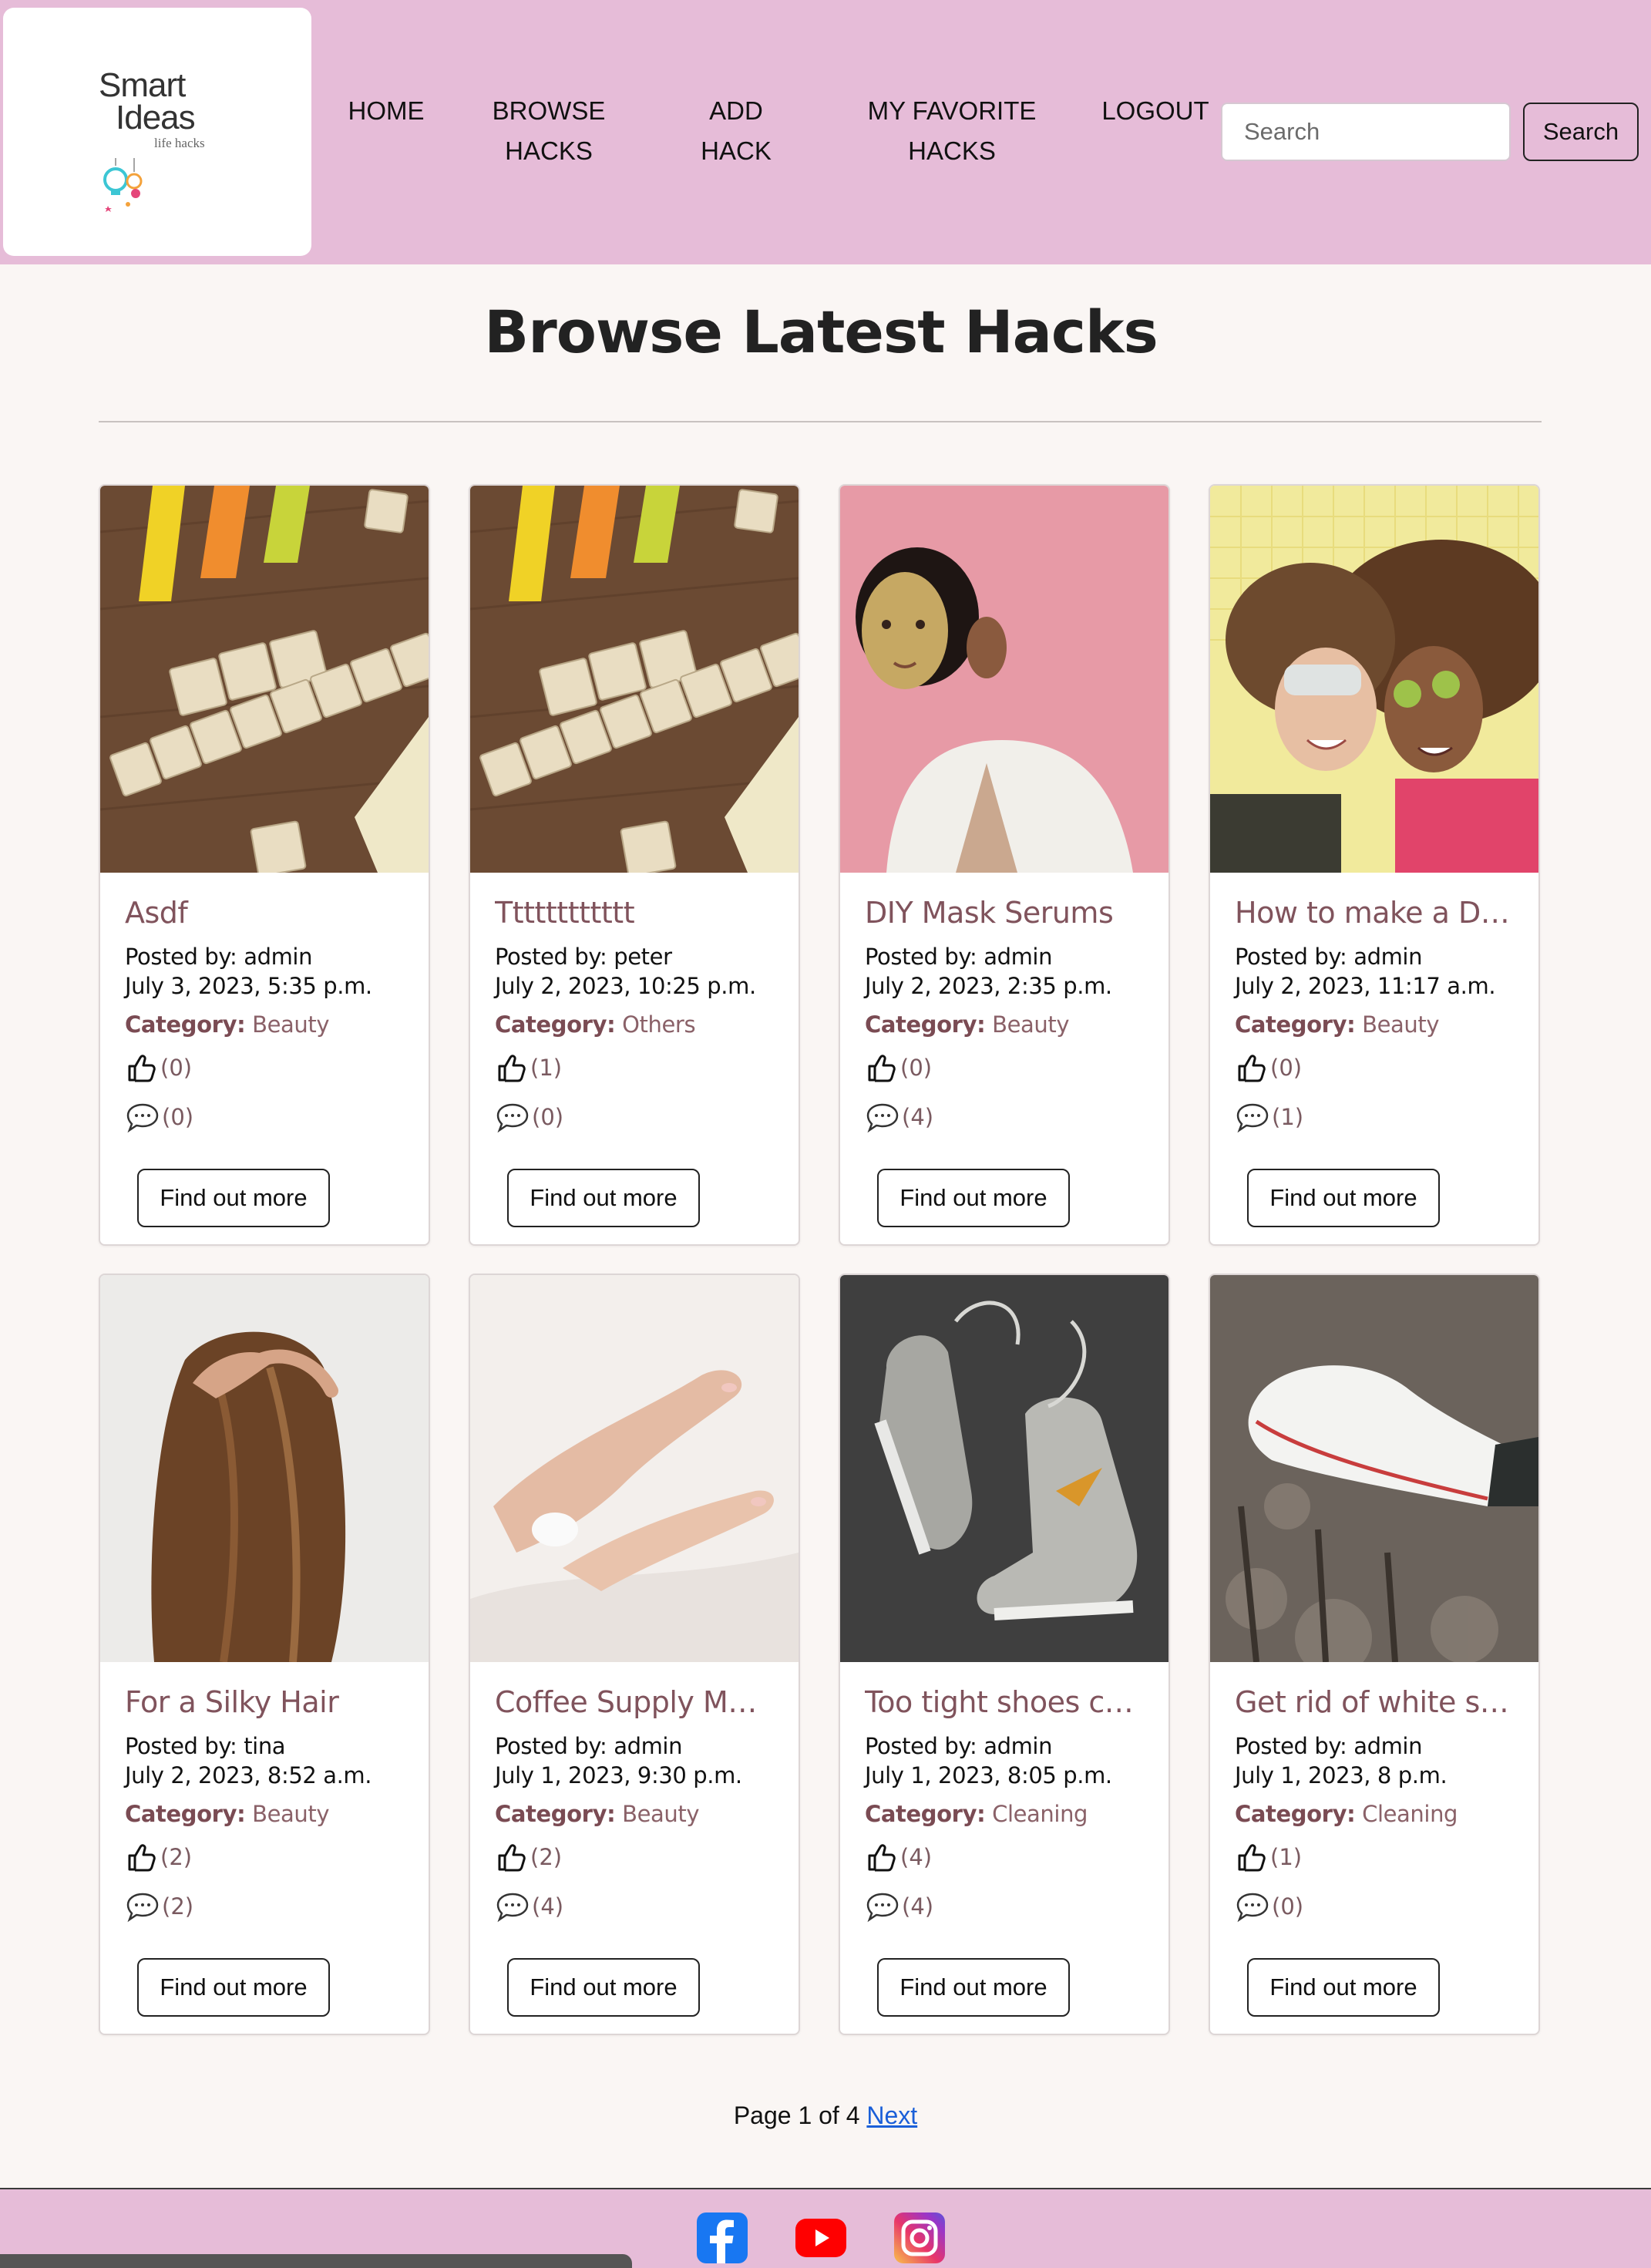 The height and width of the screenshot is (2268, 1651). Describe the element at coordinates (626, 986) in the screenshot. I see `hack-date: July 2, 2023, 10:25 p.m.` at that location.